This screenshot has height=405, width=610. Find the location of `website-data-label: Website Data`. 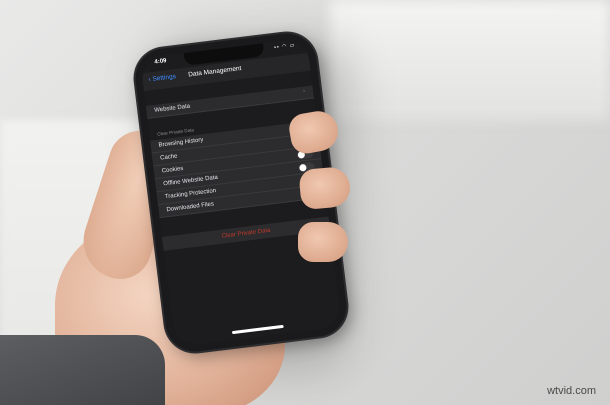

website-data-label: Website Data is located at coordinates (172, 108).